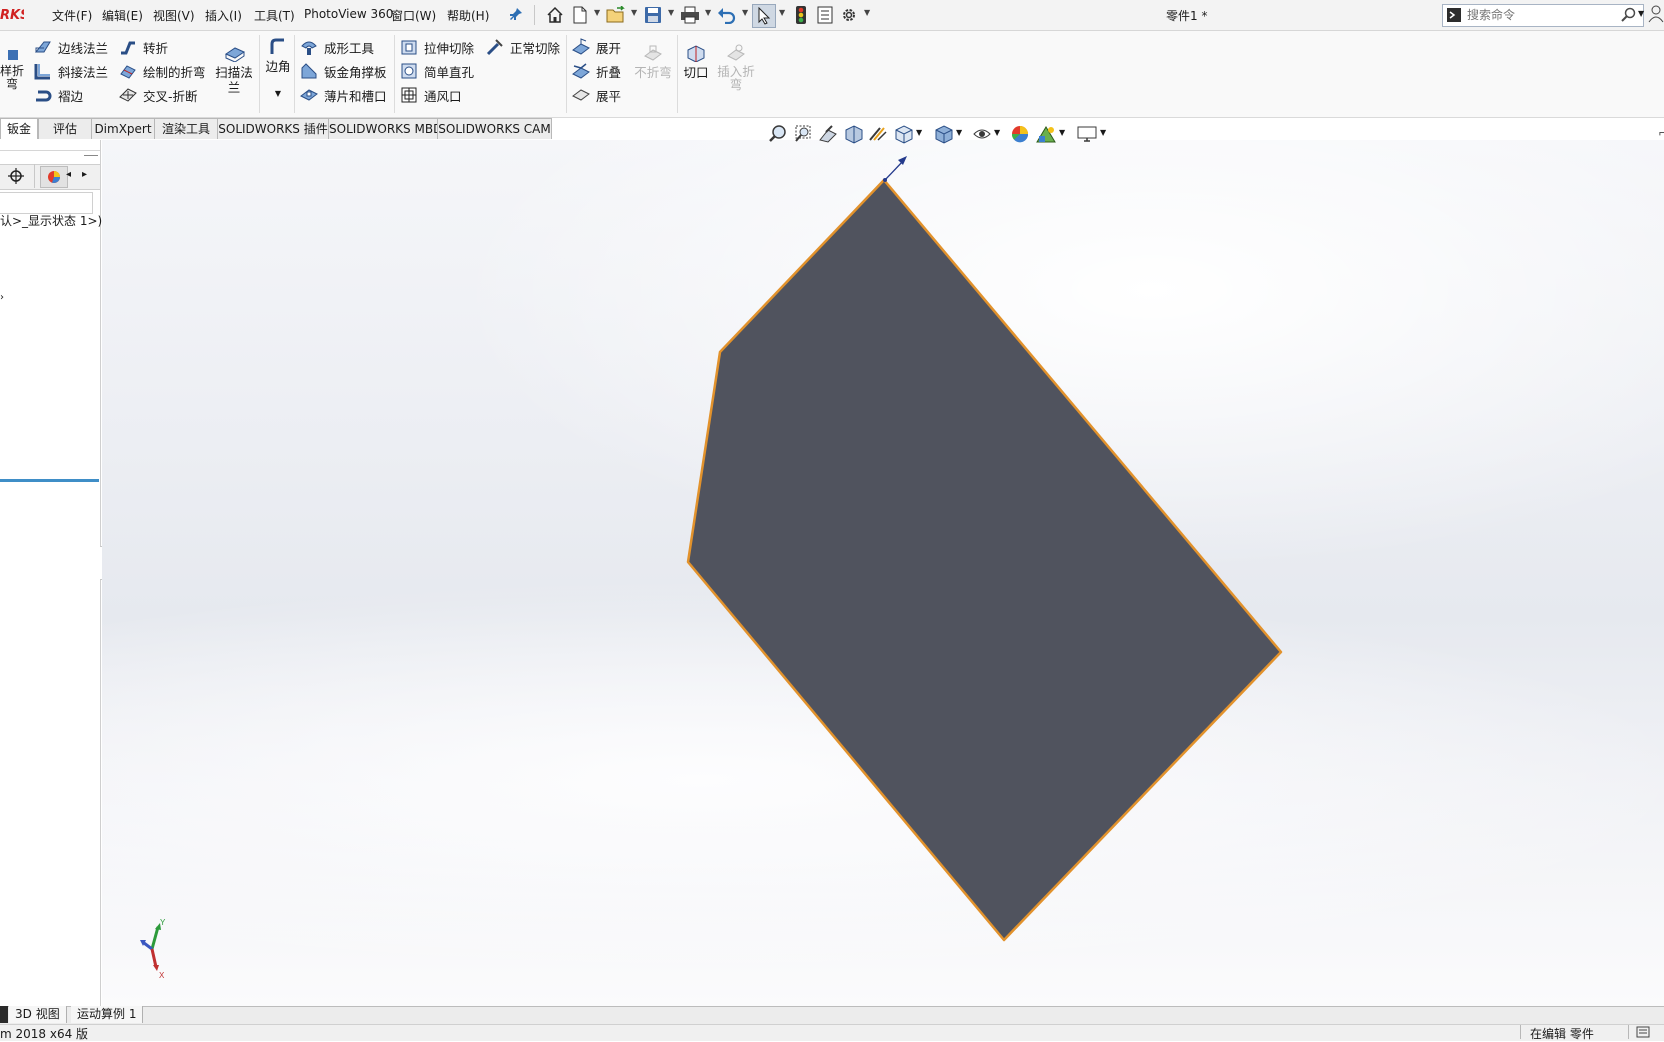 This screenshot has width=1664, height=1042. Describe the element at coordinates (16, 176) in the screenshot. I see `dimxpert-manager-crosshair-icon` at that location.